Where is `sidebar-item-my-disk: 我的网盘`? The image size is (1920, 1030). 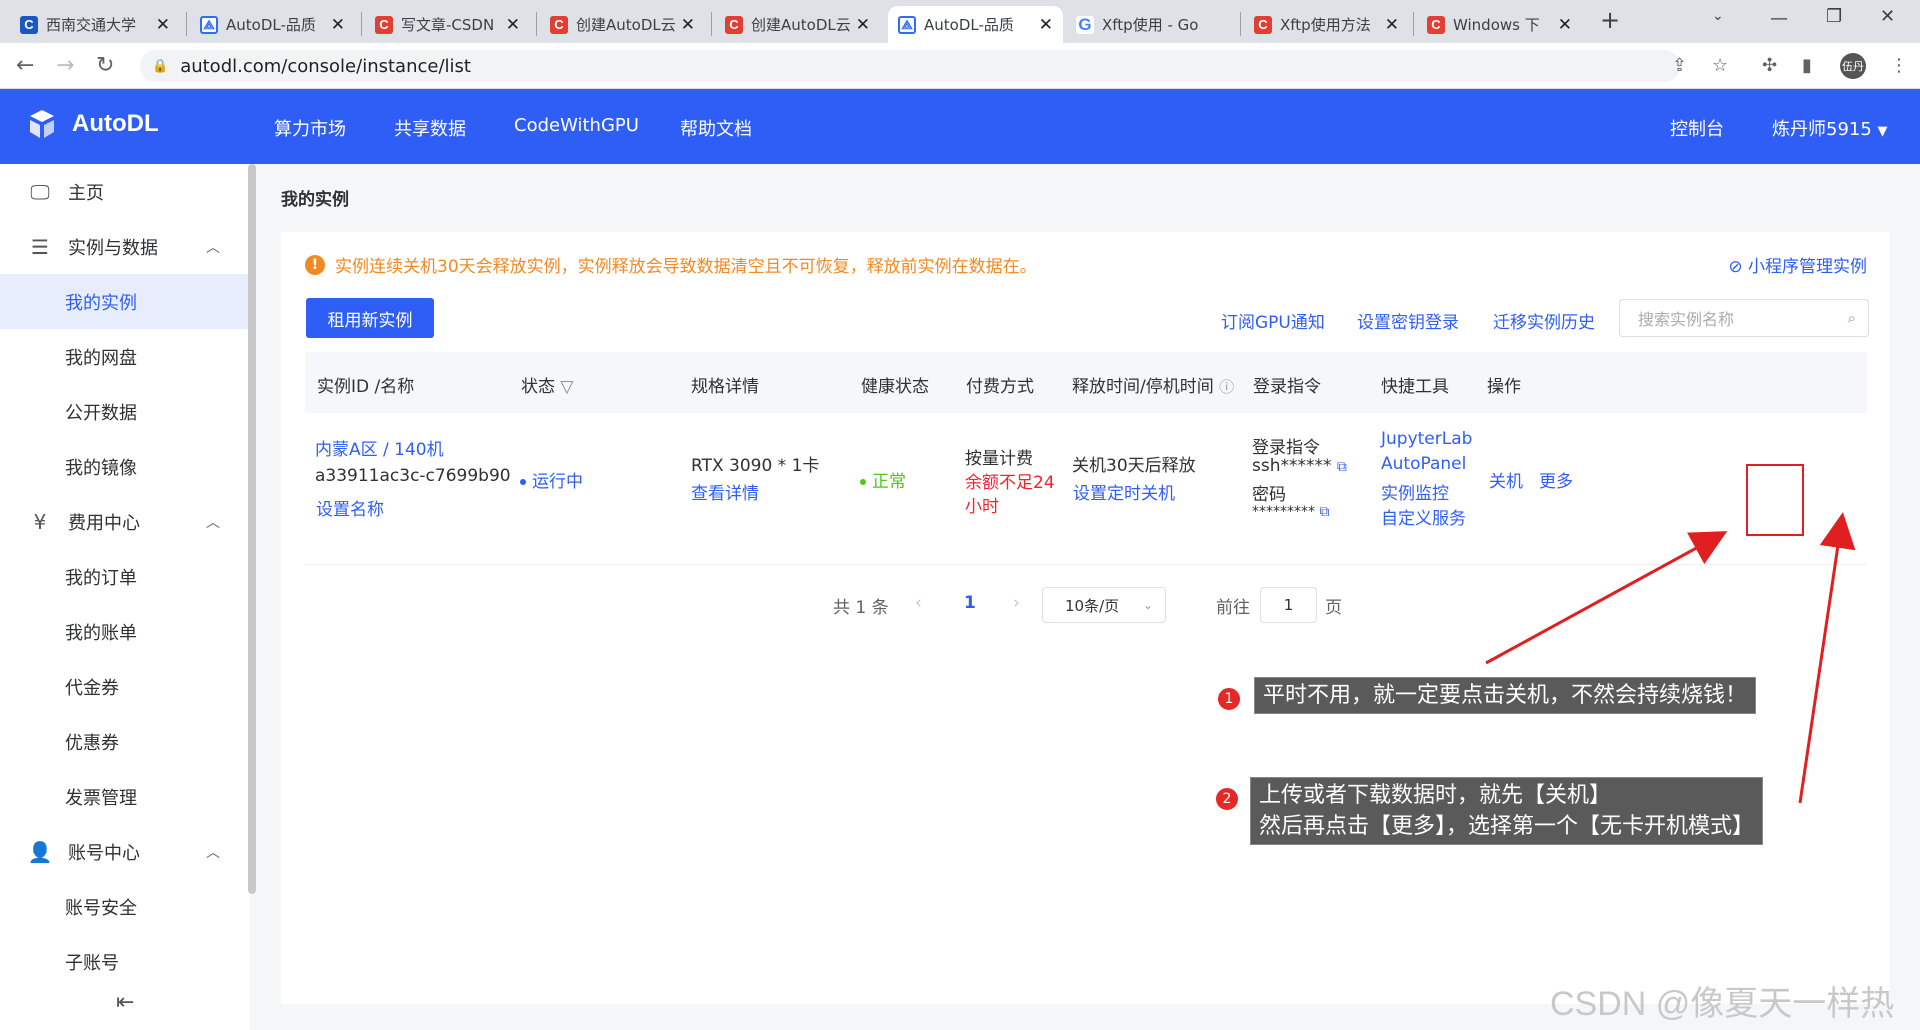 sidebar-item-my-disk: 我的网盘 is located at coordinates (124, 356).